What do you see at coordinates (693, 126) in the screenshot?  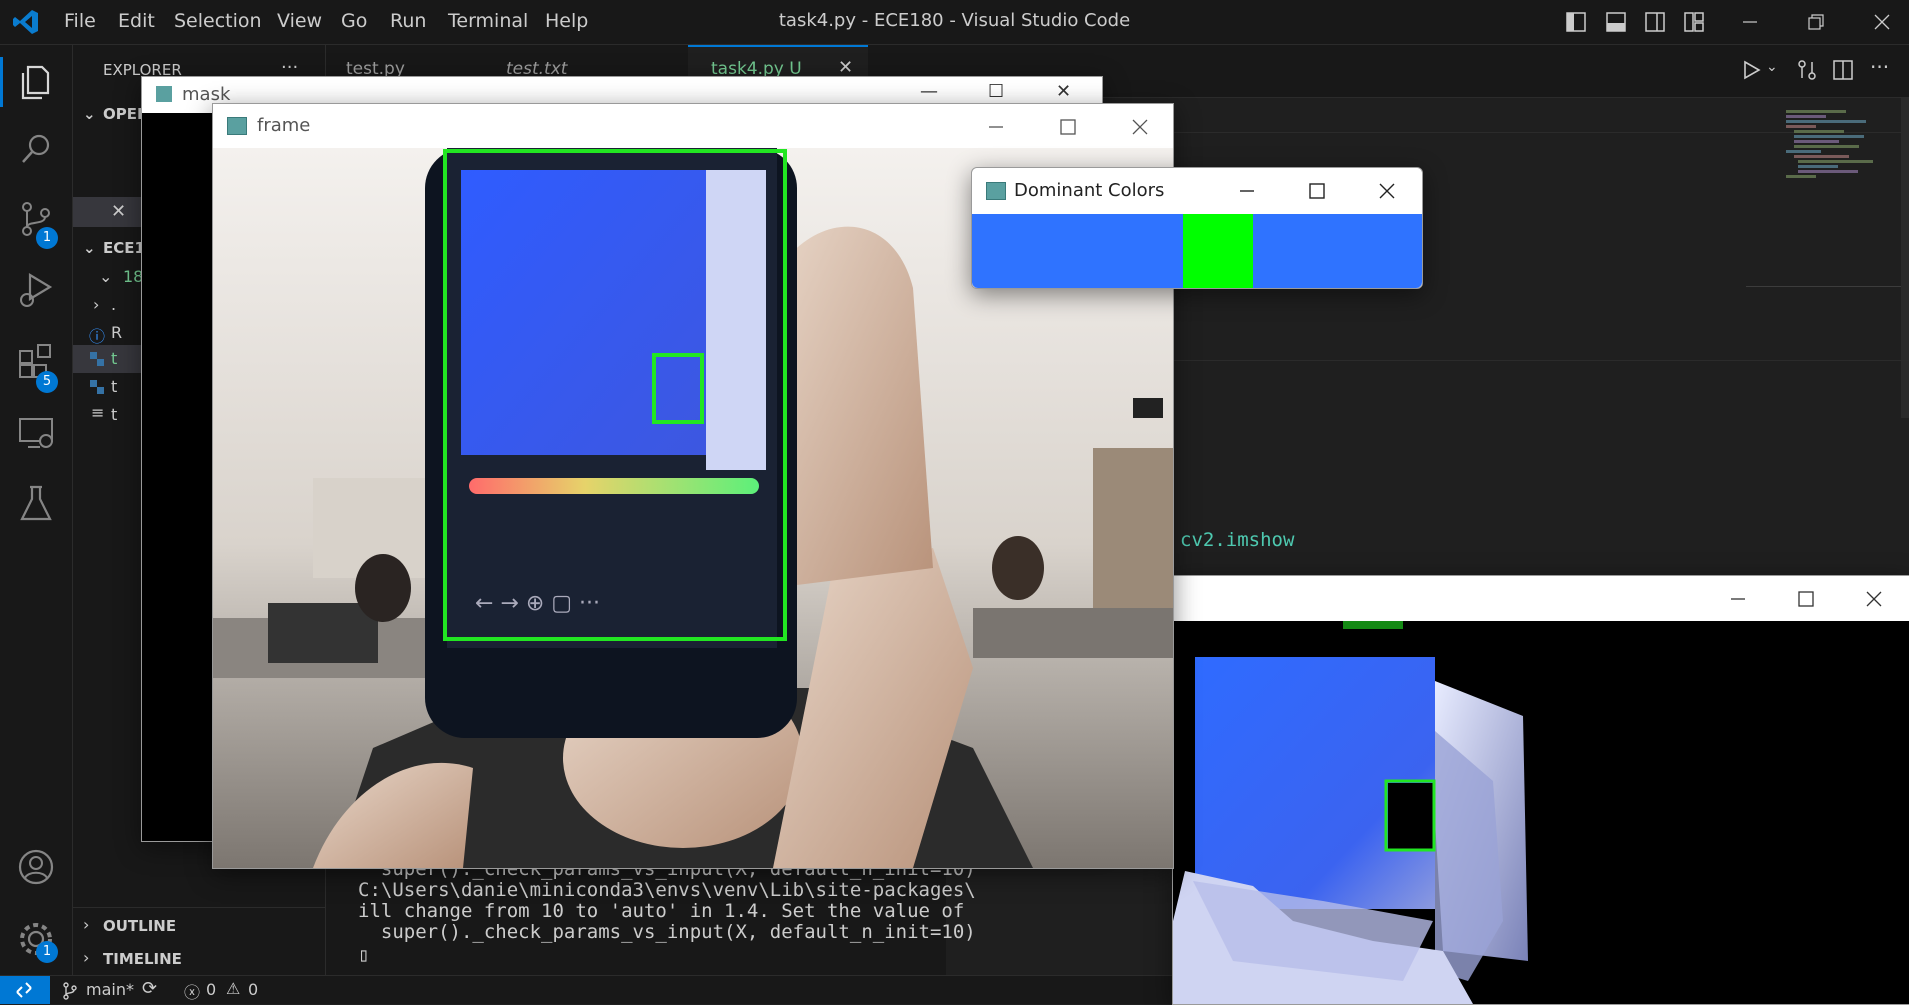 I see `window-titlebar: frame` at bounding box center [693, 126].